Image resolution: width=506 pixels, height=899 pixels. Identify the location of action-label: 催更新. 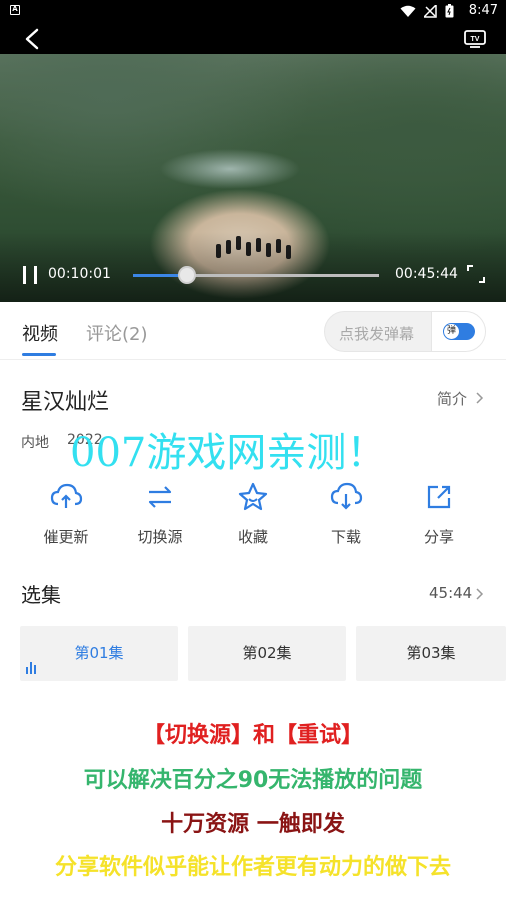
(66, 537).